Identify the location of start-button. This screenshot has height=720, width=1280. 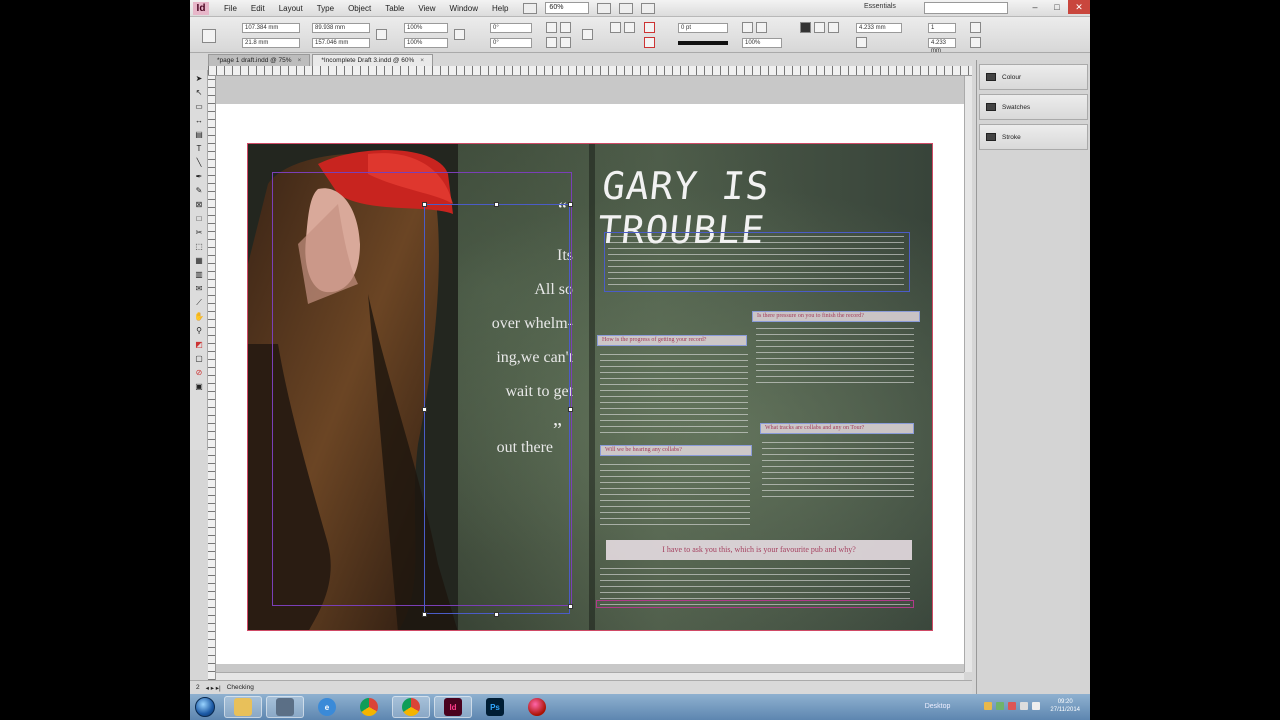
(205, 707).